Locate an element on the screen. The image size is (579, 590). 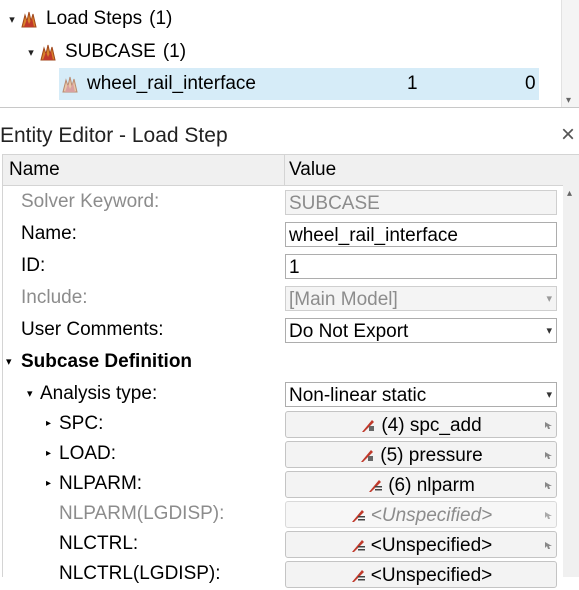
scroll-down-icon: ▾ is located at coordinates (568, 100).